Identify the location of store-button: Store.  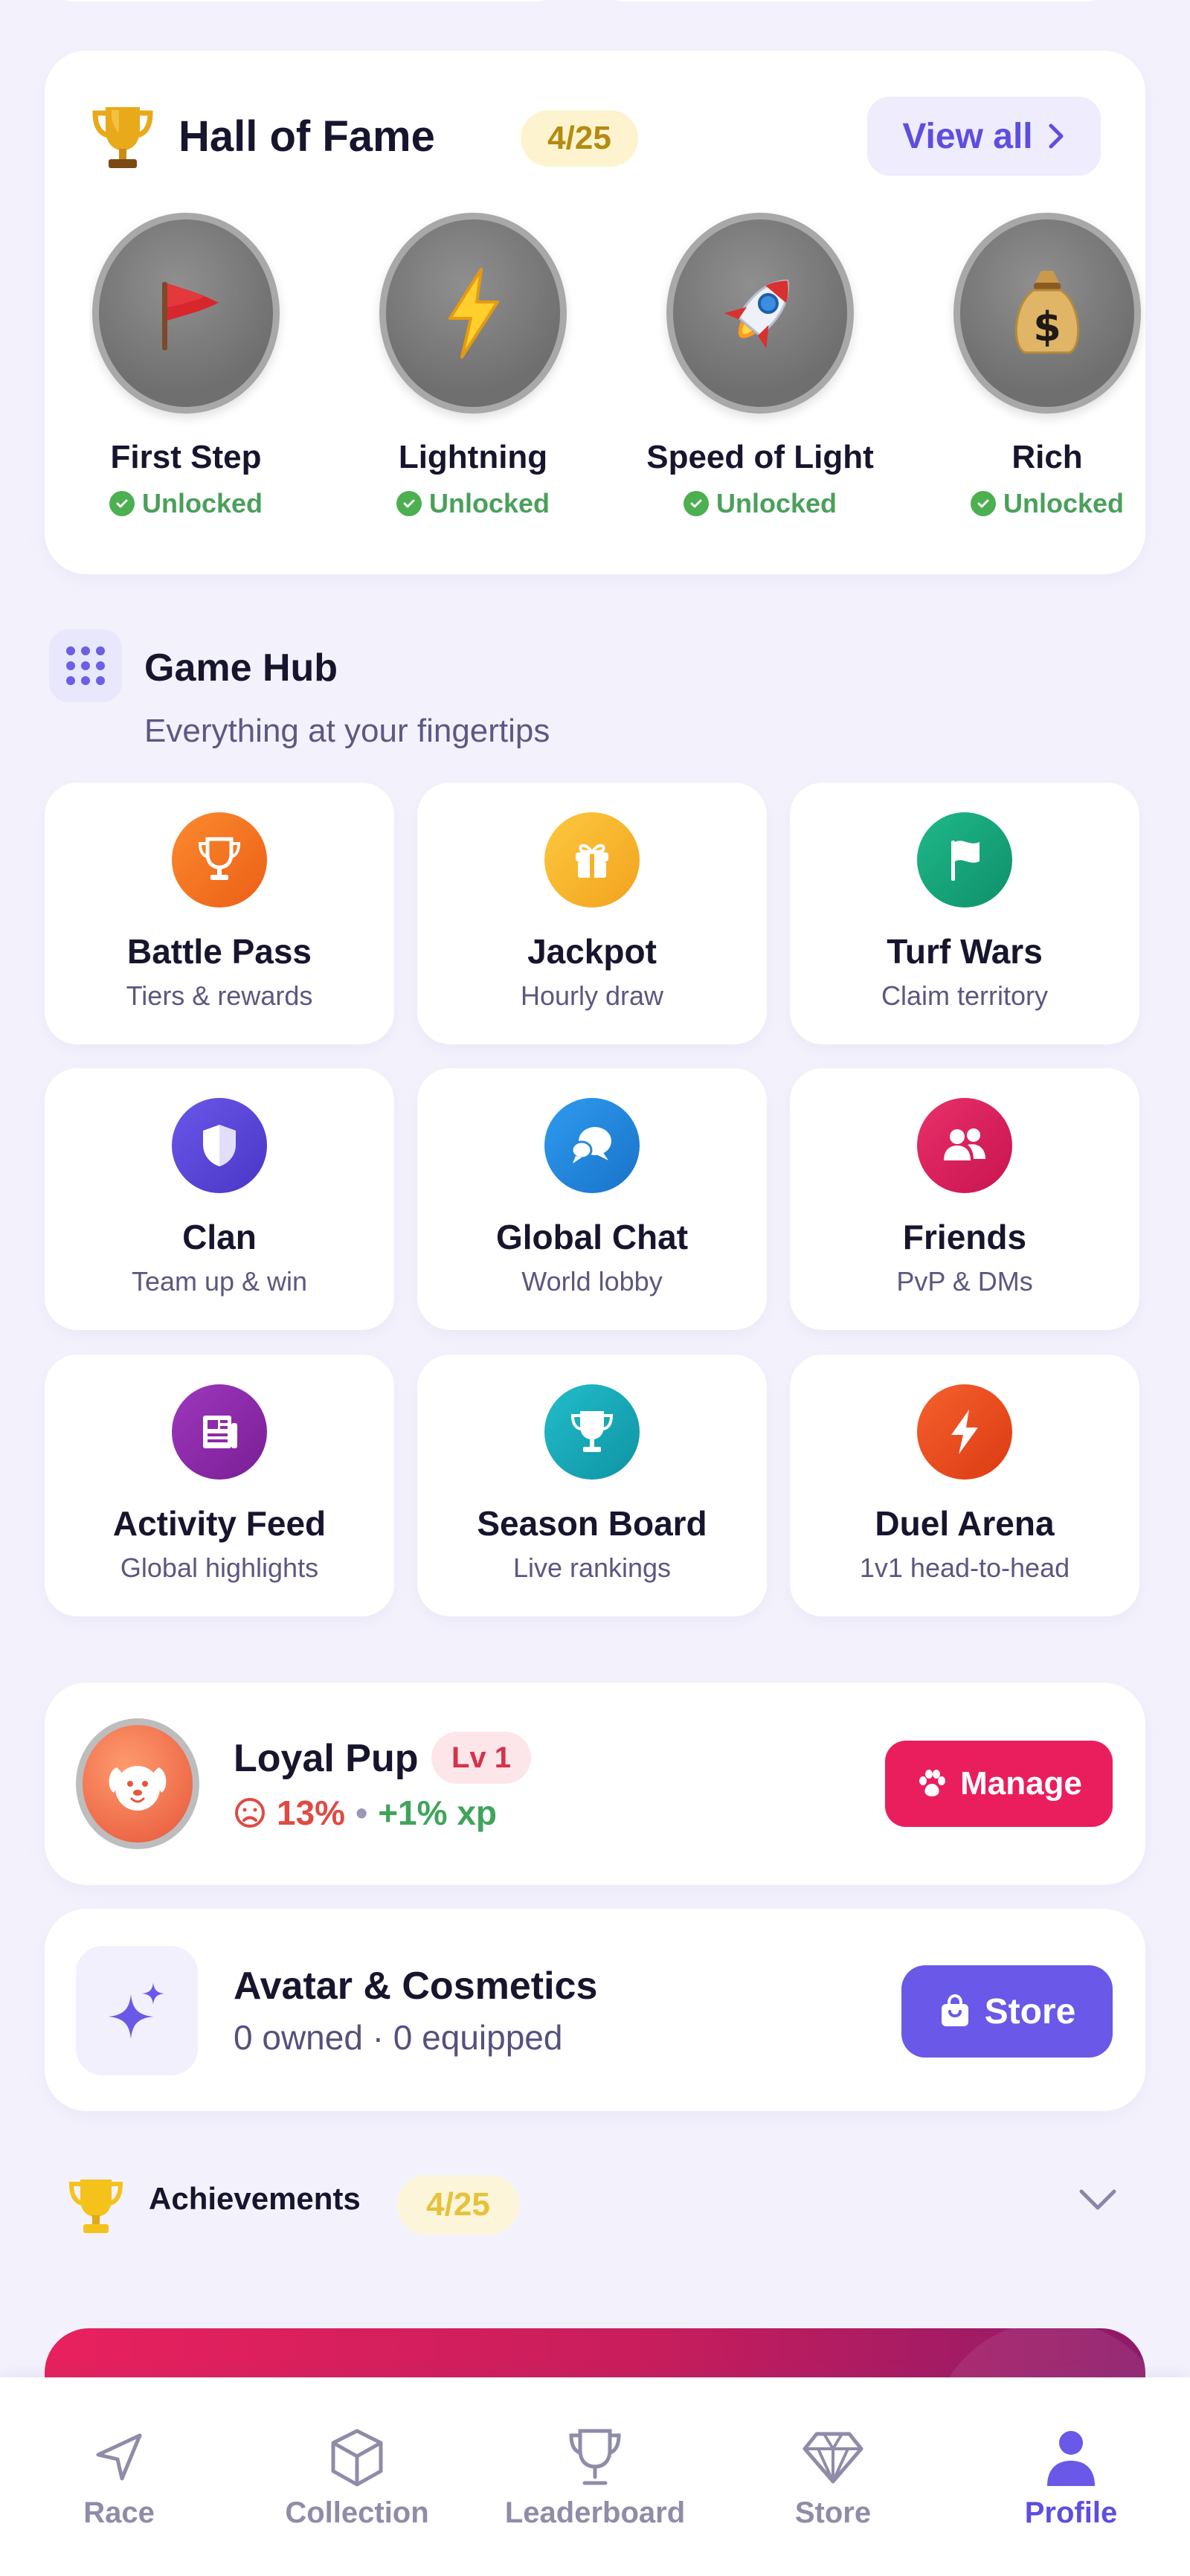
(1007, 2011).